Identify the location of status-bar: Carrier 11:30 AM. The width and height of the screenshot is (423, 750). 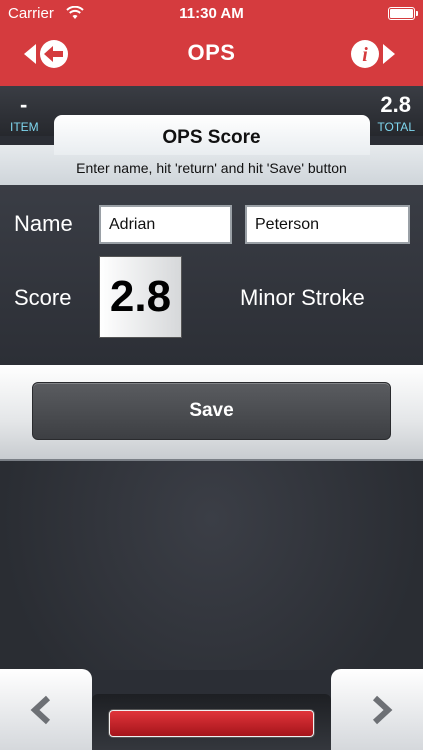
(211, 14).